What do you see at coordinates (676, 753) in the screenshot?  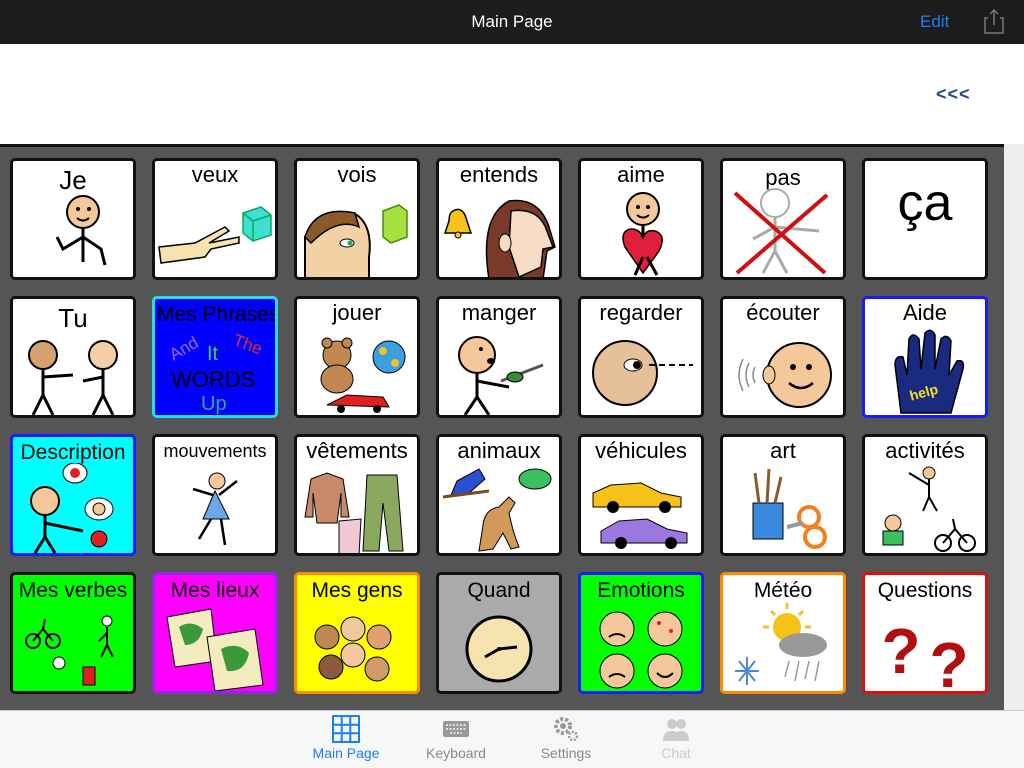 I see `tab-label: Chat` at bounding box center [676, 753].